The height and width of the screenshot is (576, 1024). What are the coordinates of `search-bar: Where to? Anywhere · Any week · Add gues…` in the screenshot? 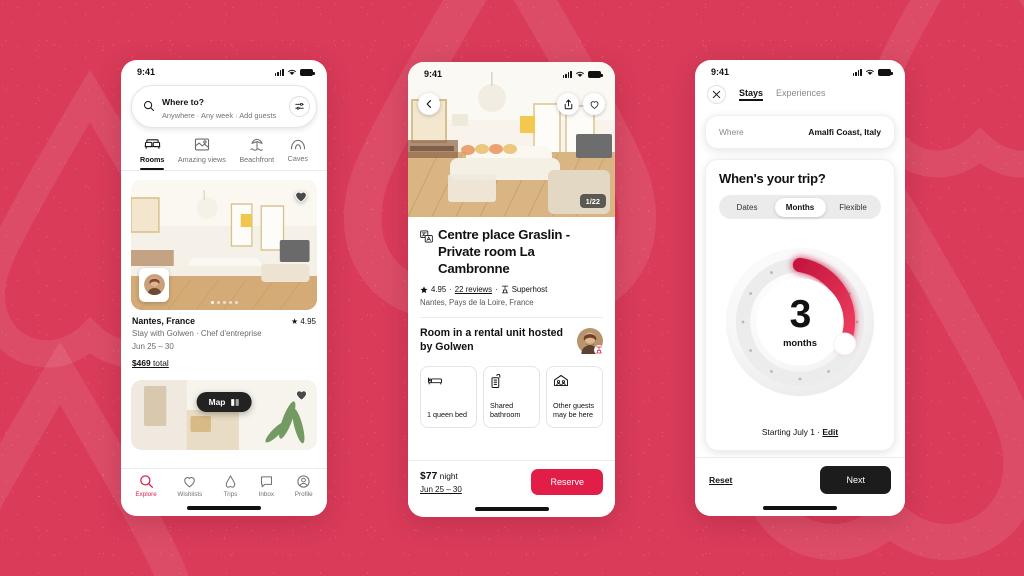 It's located at (224, 106).